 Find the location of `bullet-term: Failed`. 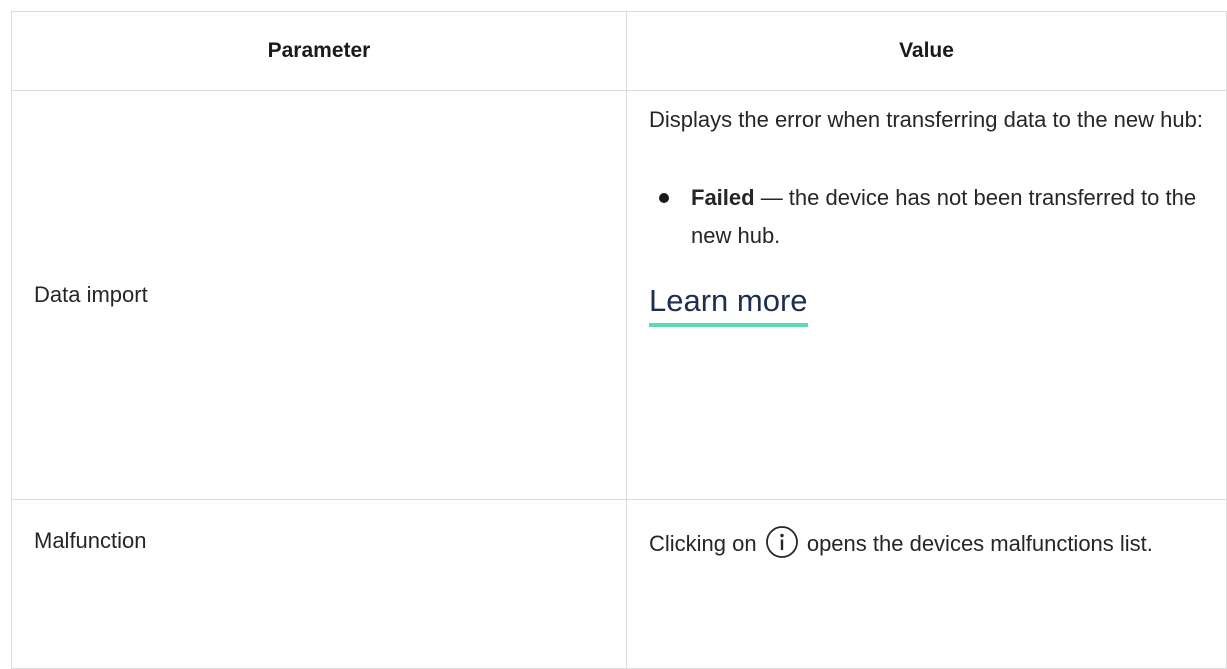

bullet-term: Failed is located at coordinates (723, 197).